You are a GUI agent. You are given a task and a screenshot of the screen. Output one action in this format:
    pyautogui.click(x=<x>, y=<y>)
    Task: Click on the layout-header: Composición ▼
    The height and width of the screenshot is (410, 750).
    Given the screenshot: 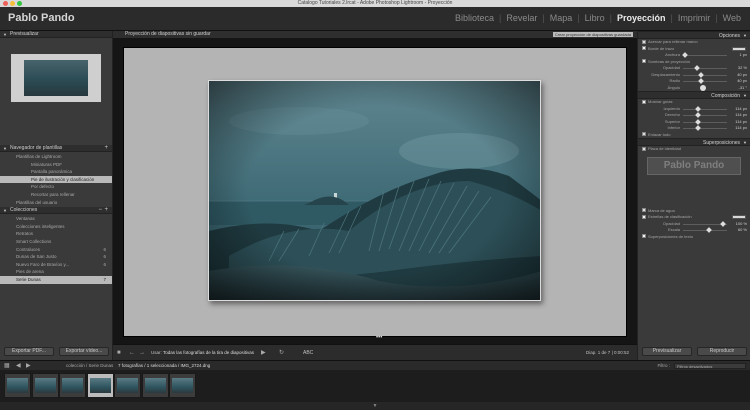 What is the action you would take?
    pyautogui.click(x=694, y=95)
    